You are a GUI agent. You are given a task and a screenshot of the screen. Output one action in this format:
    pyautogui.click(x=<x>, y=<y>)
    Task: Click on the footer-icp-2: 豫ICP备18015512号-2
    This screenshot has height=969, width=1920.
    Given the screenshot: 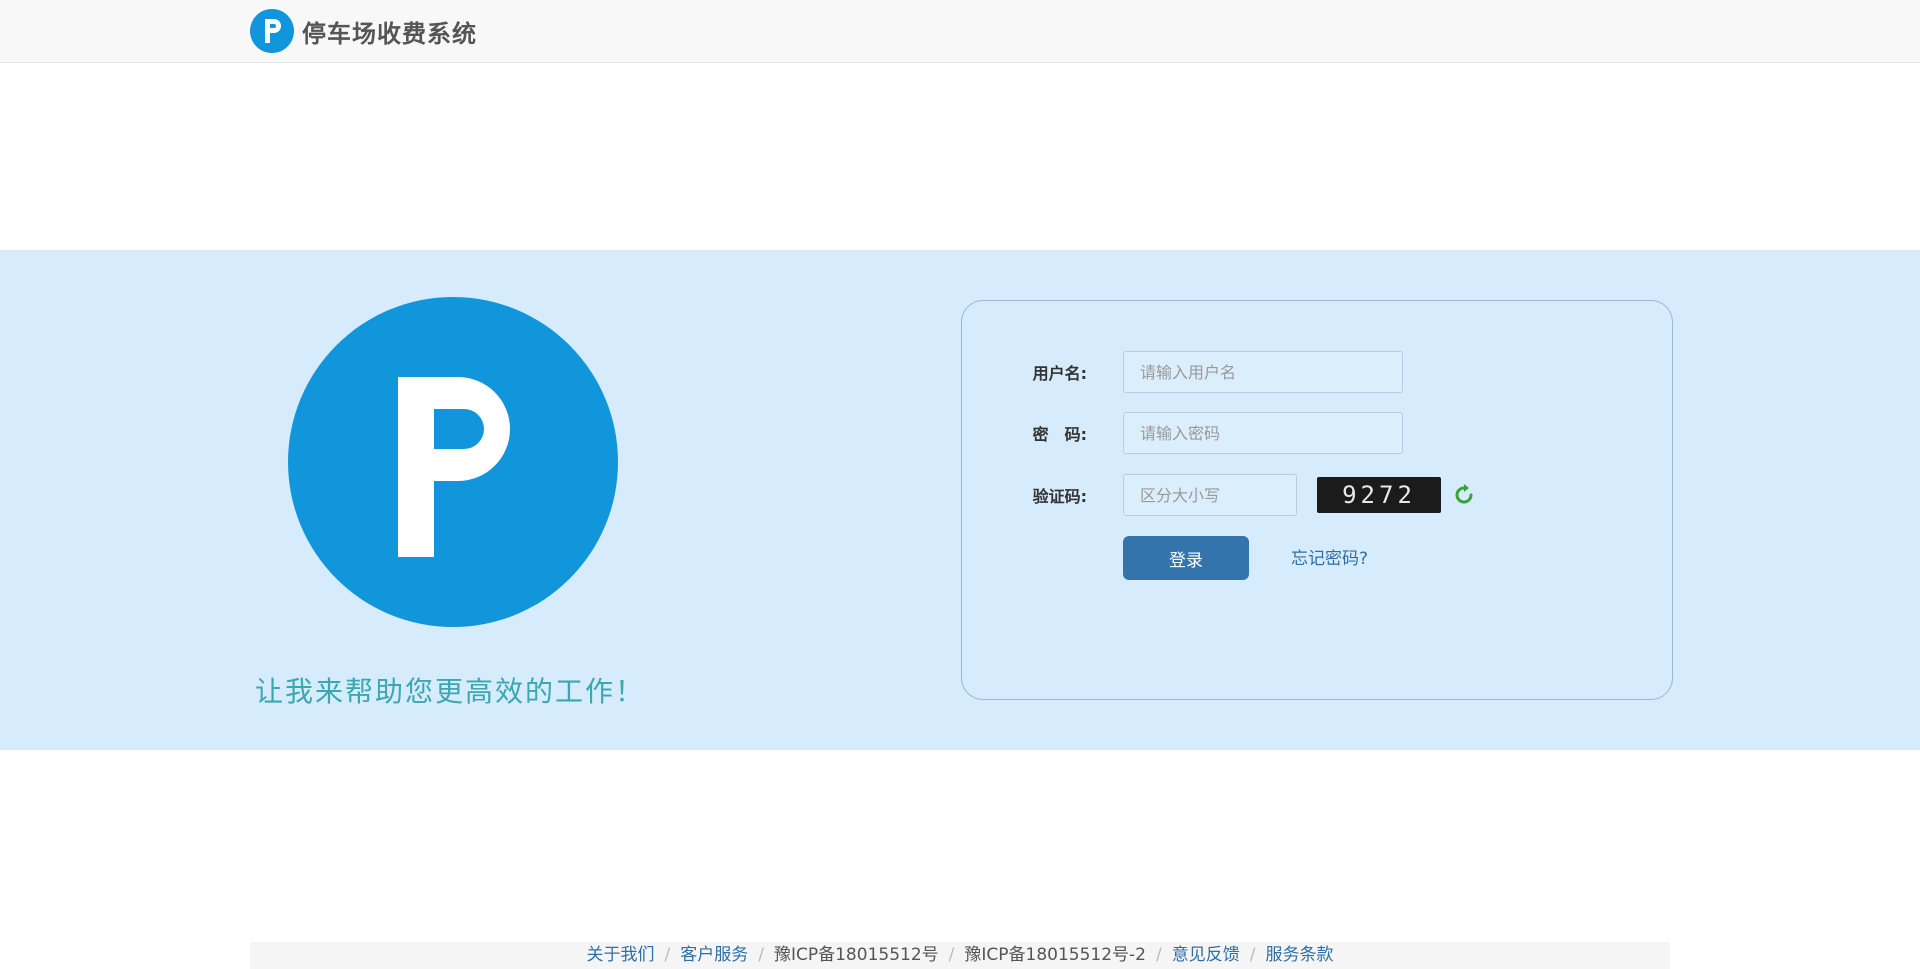 What is the action you would take?
    pyautogui.click(x=1055, y=955)
    